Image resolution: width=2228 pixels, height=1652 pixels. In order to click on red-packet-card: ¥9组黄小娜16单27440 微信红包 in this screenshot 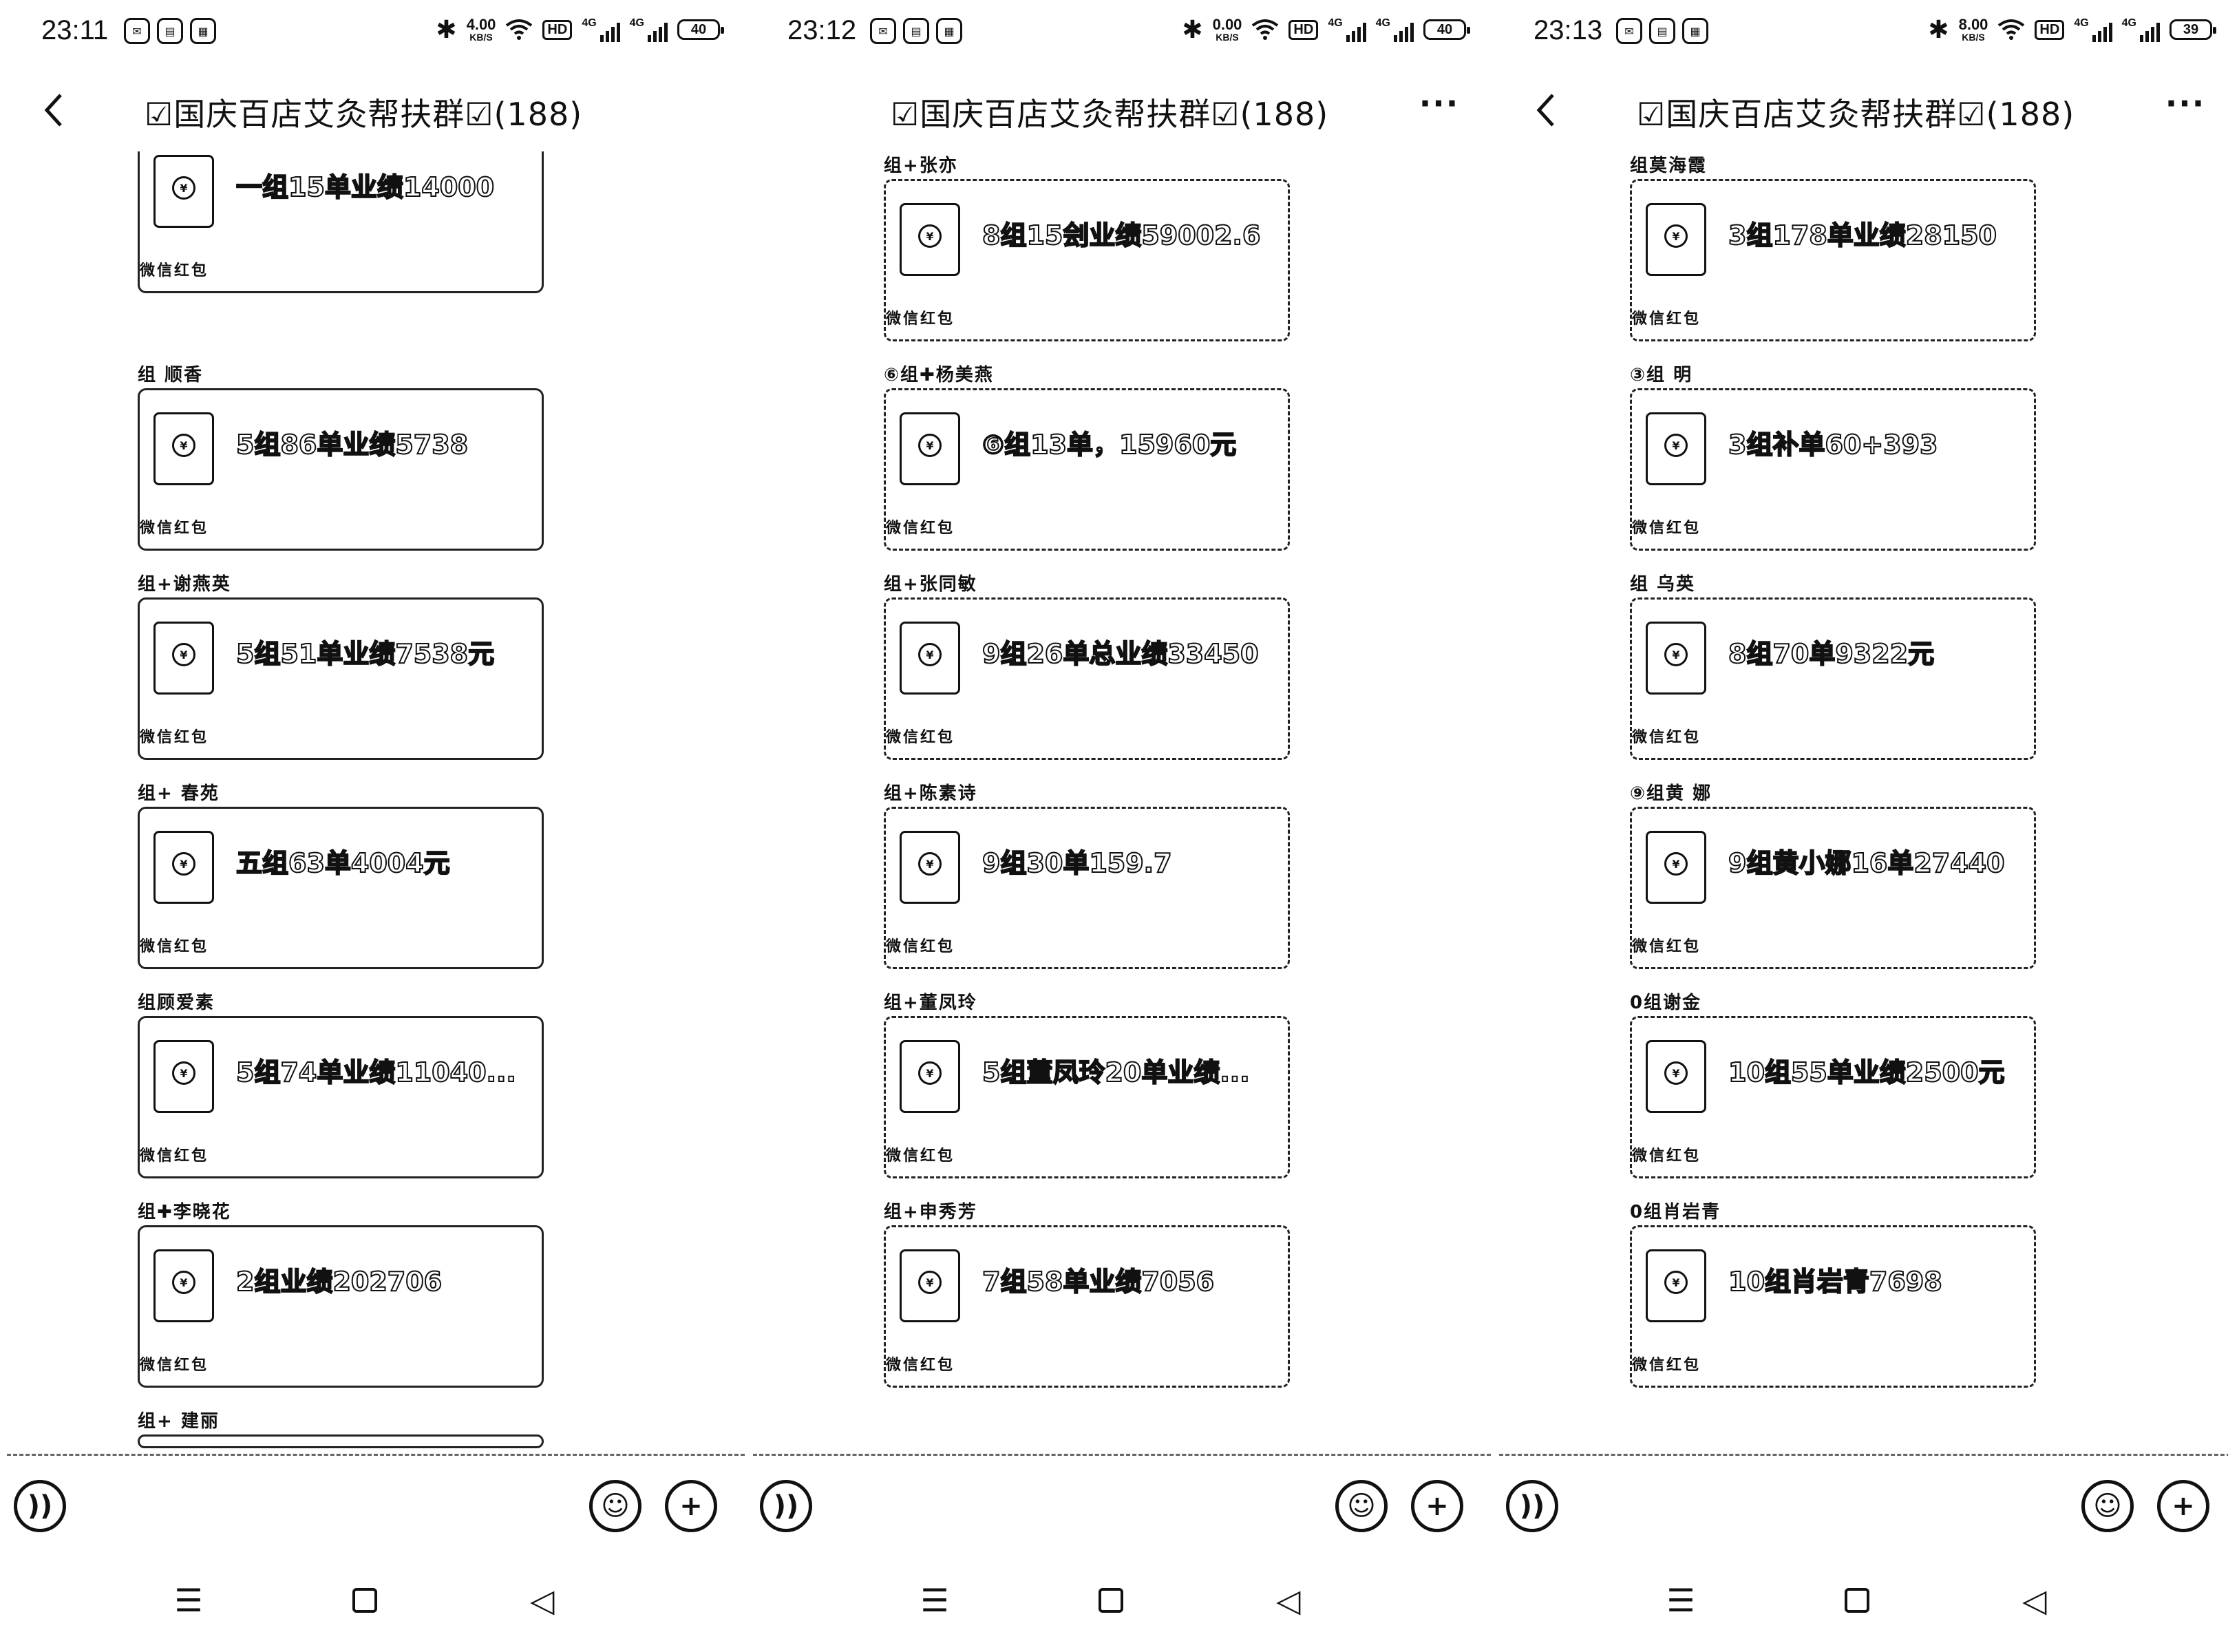, I will do `click(1833, 888)`.